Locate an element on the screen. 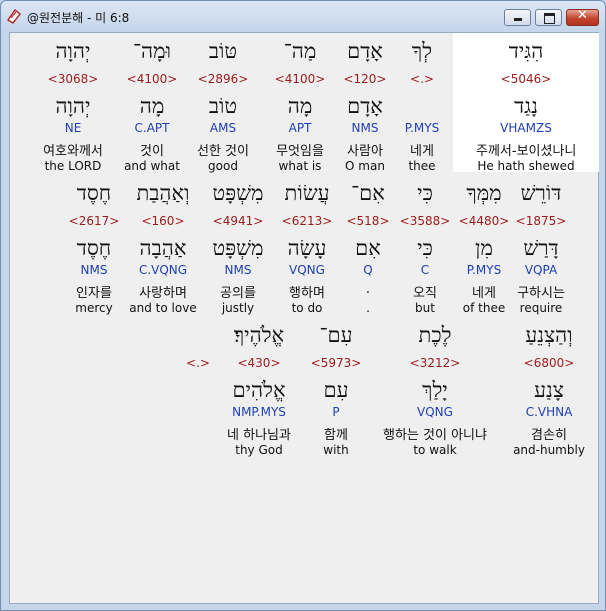 The height and width of the screenshot is (611, 606). parsing-code: NE is located at coordinates (73, 128).